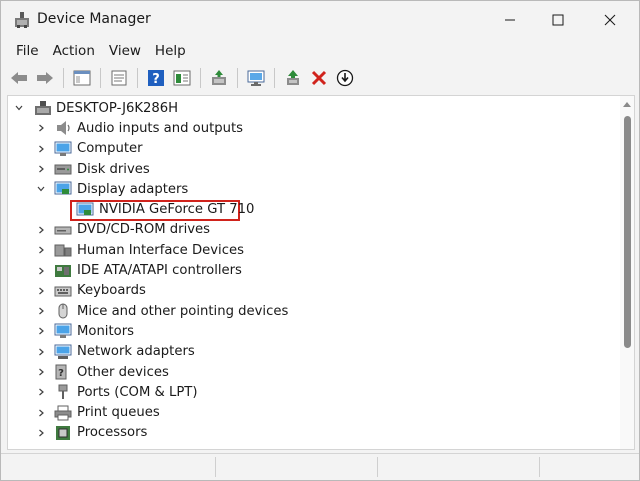 The height and width of the screenshot is (481, 640). What do you see at coordinates (63, 331) in the screenshot?
I see `monitor-icon` at bounding box center [63, 331].